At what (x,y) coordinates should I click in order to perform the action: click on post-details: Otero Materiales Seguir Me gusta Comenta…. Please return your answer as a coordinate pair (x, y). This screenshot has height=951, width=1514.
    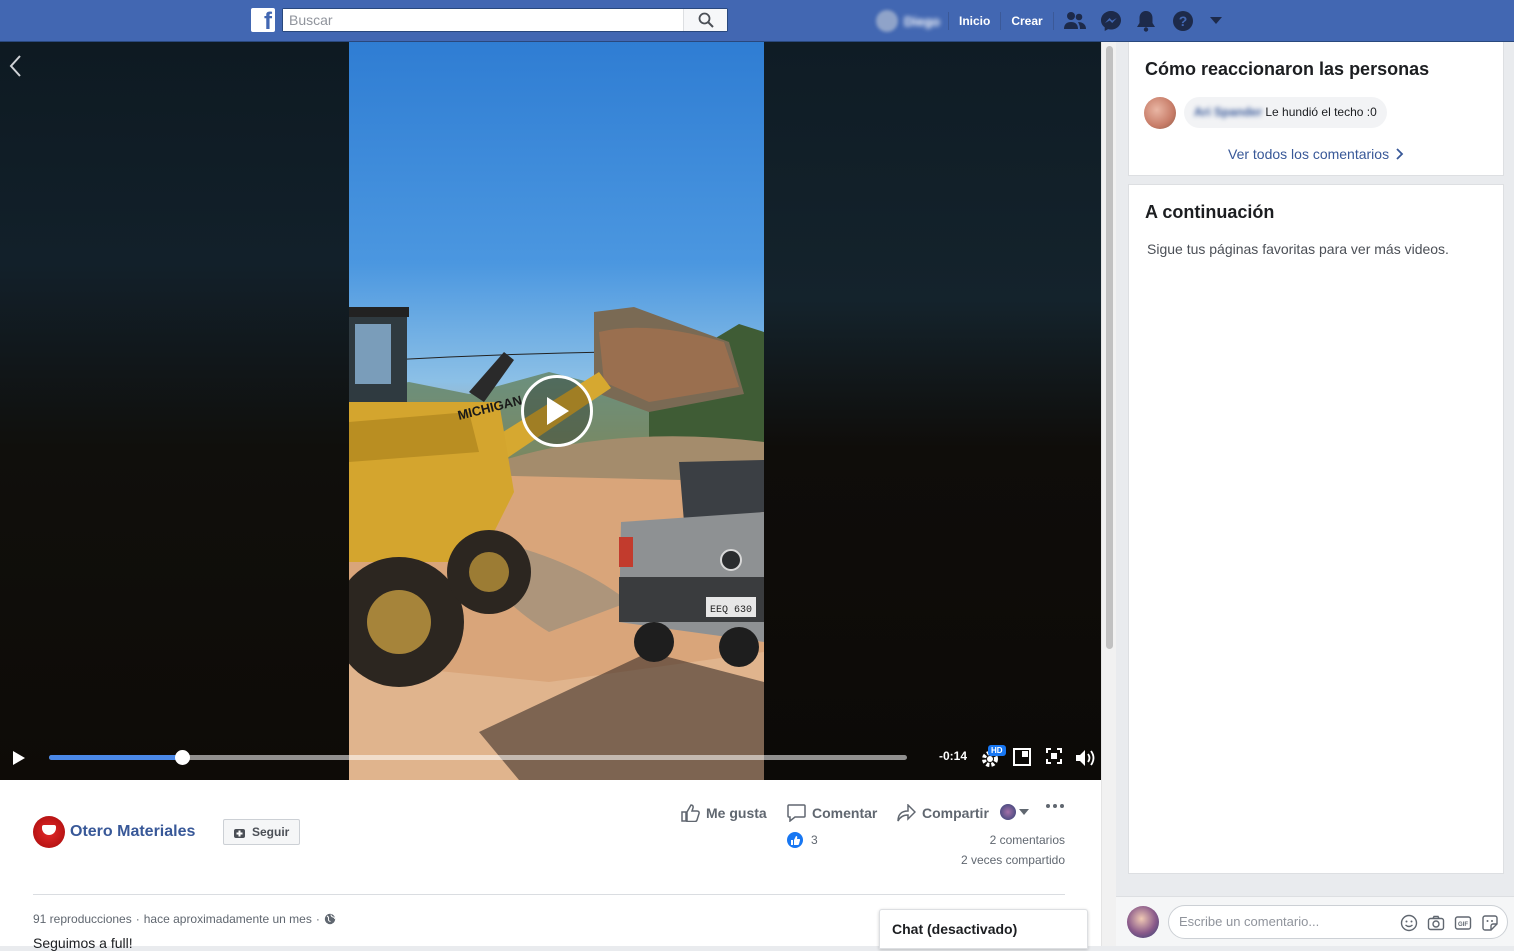
    Looking at the image, I should click on (550, 865).